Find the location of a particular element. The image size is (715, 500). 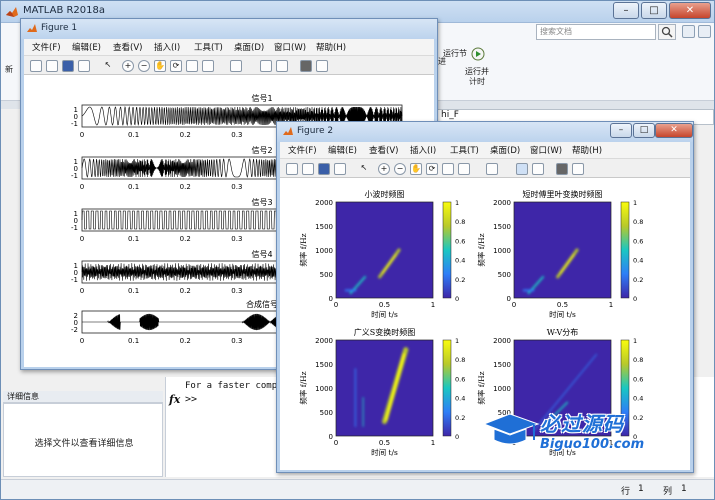

watermark-url: Biguo100.com is located at coordinates (592, 444).